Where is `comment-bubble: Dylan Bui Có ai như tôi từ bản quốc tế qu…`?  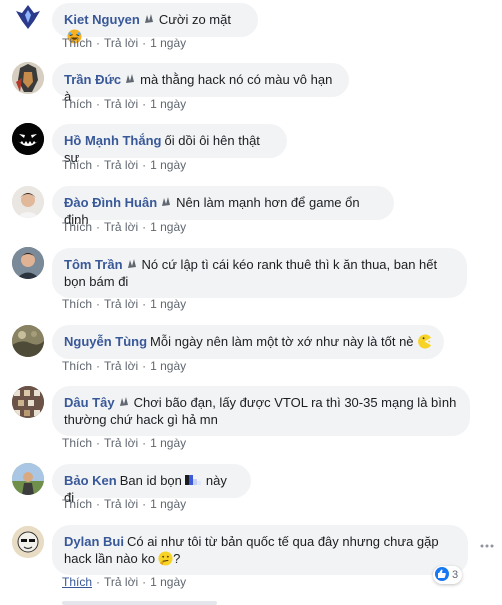
comment-bubble: Dylan Bui Có ai như tôi từ bản quốc tế qu… is located at coordinates (260, 550).